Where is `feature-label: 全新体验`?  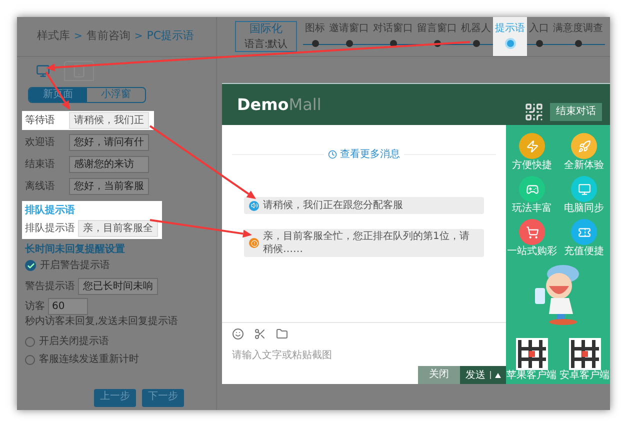
feature-label: 全新体验 is located at coordinates (584, 165).